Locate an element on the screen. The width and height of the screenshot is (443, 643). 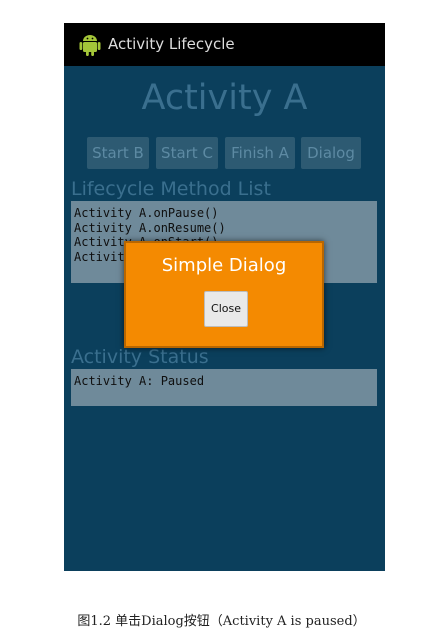
status-list: Activity A: Paused is located at coordinates (224, 387).